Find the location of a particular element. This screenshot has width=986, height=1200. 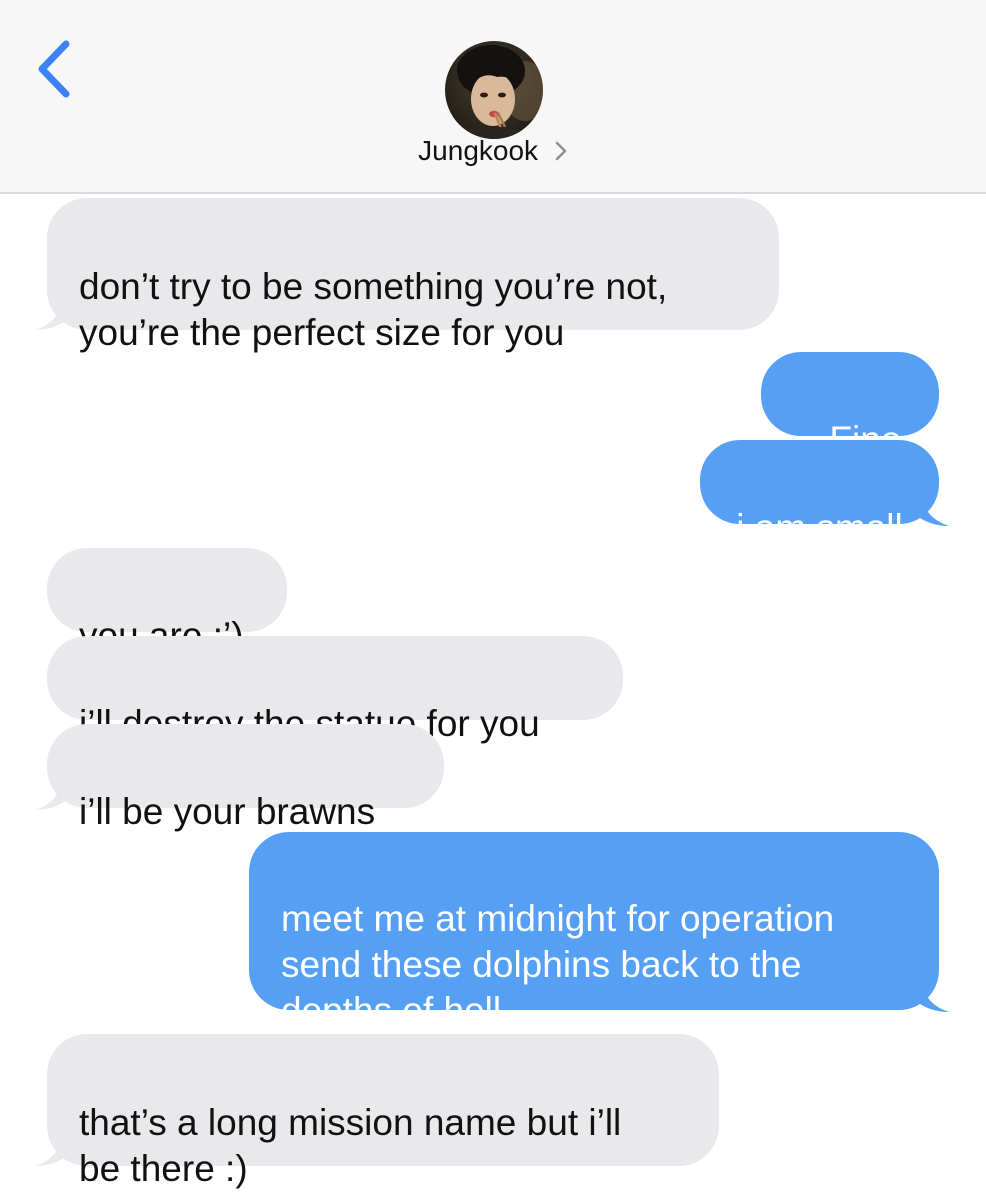

chevron-right-icon is located at coordinates (561, 150).